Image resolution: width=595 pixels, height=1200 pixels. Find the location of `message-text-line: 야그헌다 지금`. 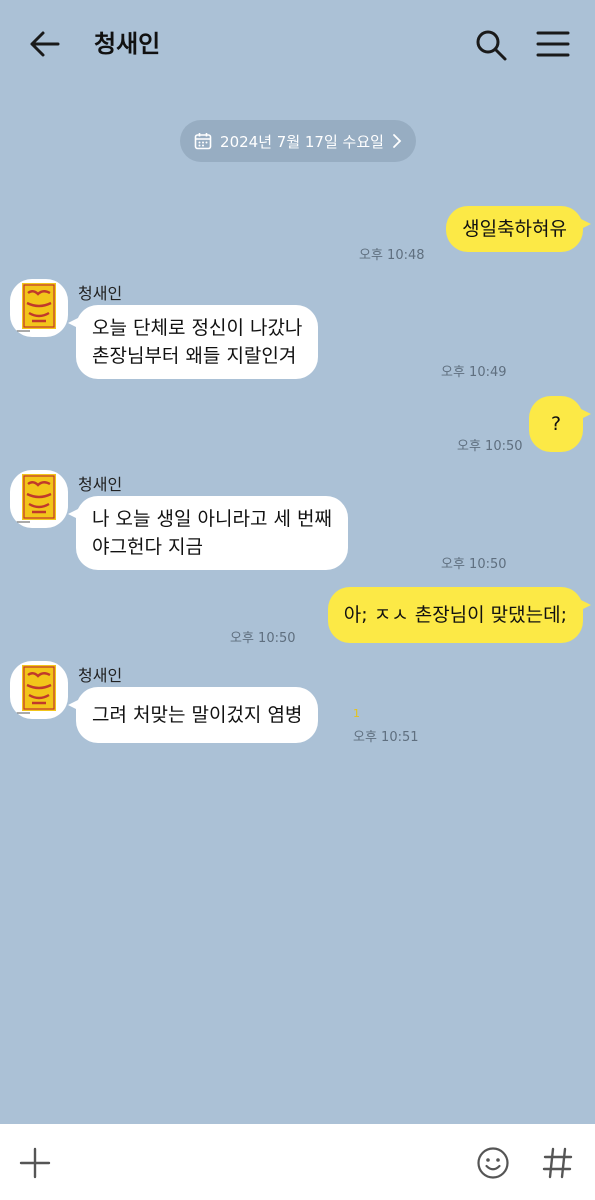

message-text-line: 야그헌다 지금 is located at coordinates (147, 547).